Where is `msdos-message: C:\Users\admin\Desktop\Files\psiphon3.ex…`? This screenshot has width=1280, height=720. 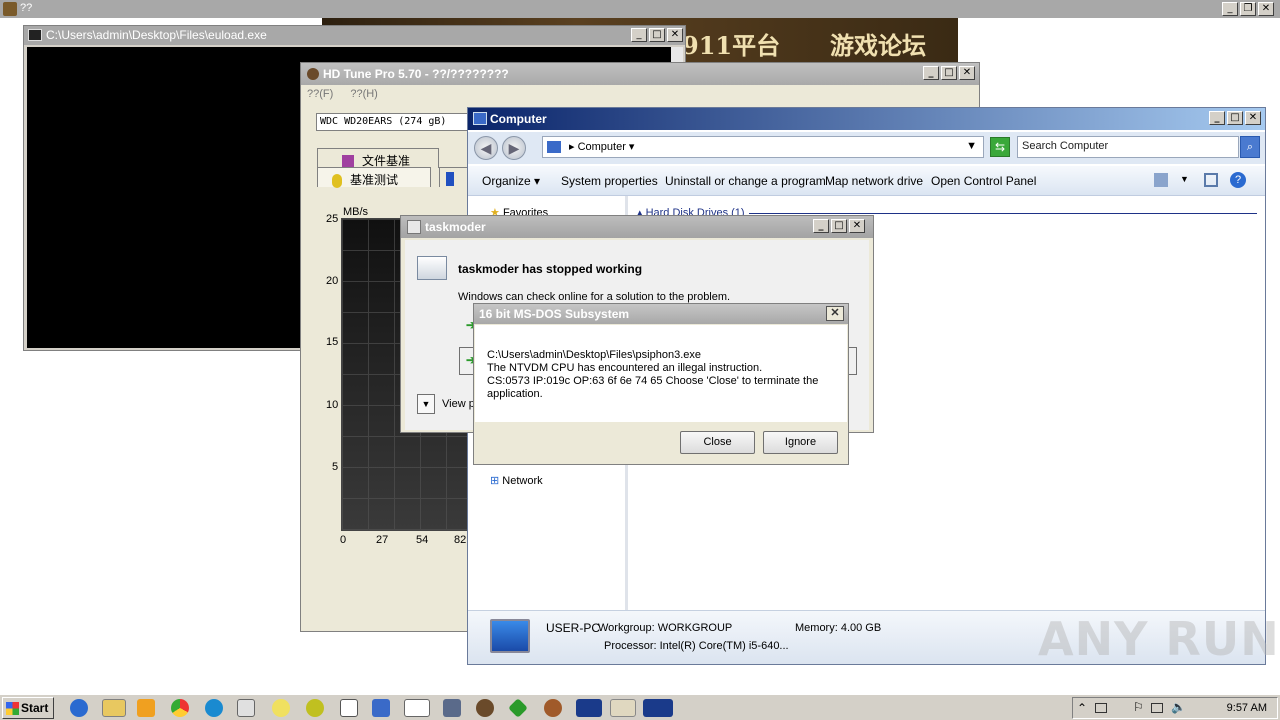 msdos-message: C:\Users\admin\Desktop\Files\psiphon3.ex… is located at coordinates (661, 373).